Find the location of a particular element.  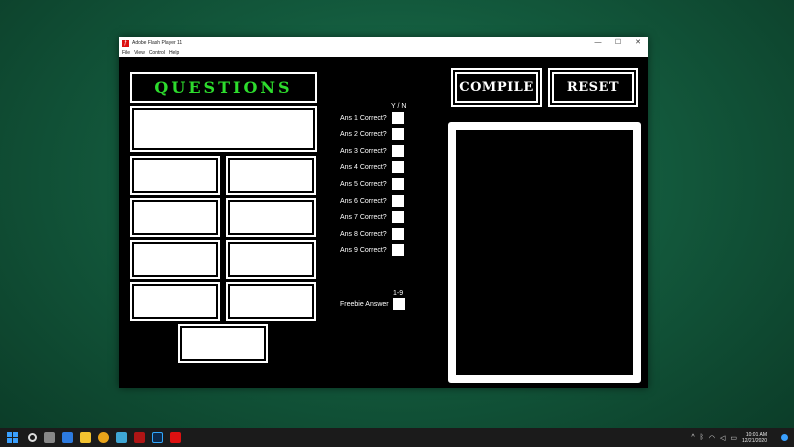

answer-9-correct-checkbox is located at coordinates (398, 250).